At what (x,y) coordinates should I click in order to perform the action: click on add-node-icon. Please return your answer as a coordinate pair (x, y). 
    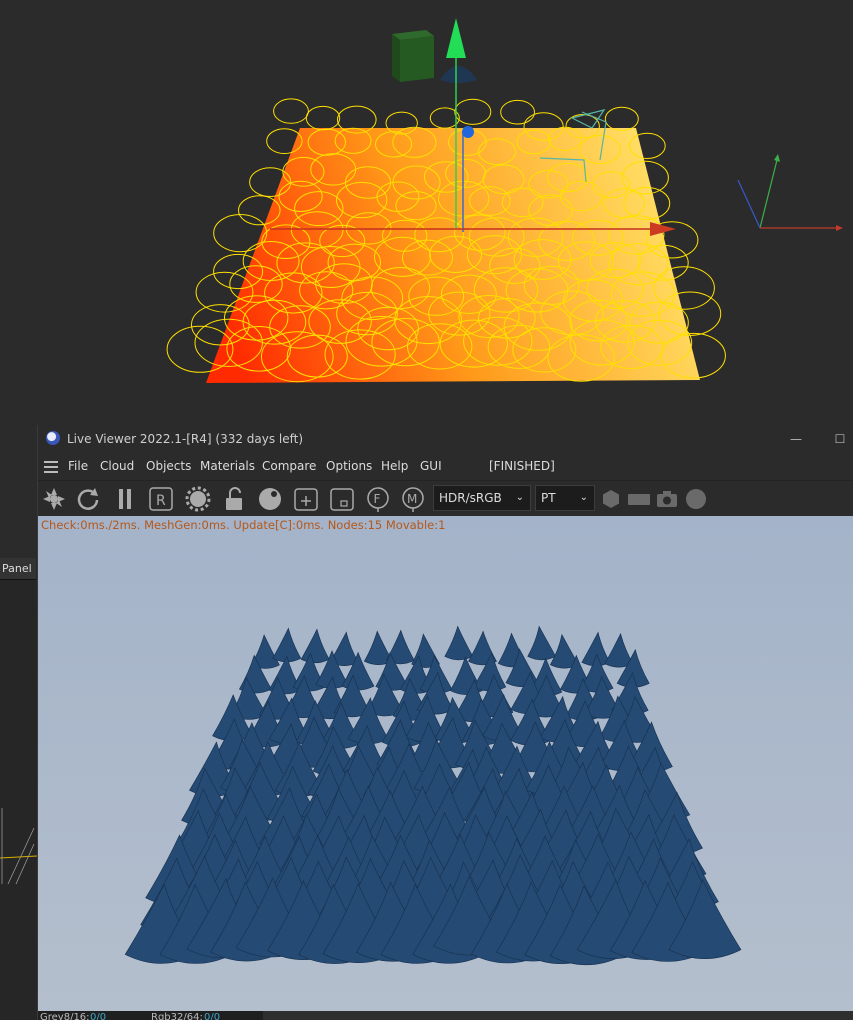
    Looking at the image, I should click on (306, 499).